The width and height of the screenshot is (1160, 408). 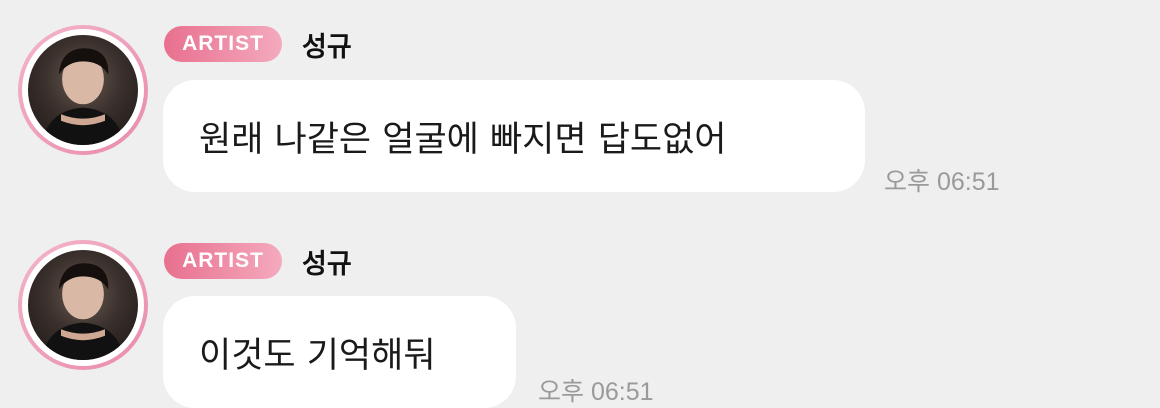 I want to click on message-bubble: 이것도 기억해둬, so click(x=339, y=352).